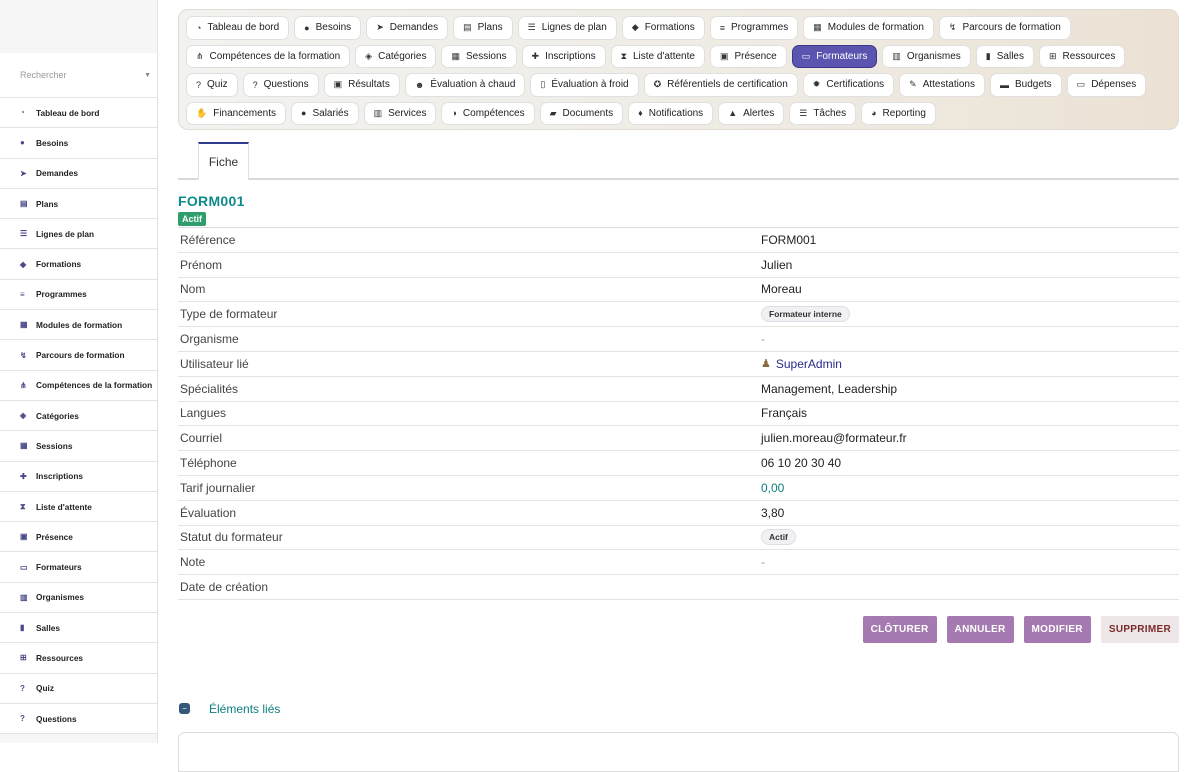 This screenshot has width=1200, height=772. I want to click on field-label: Type de formateur, so click(229, 314).